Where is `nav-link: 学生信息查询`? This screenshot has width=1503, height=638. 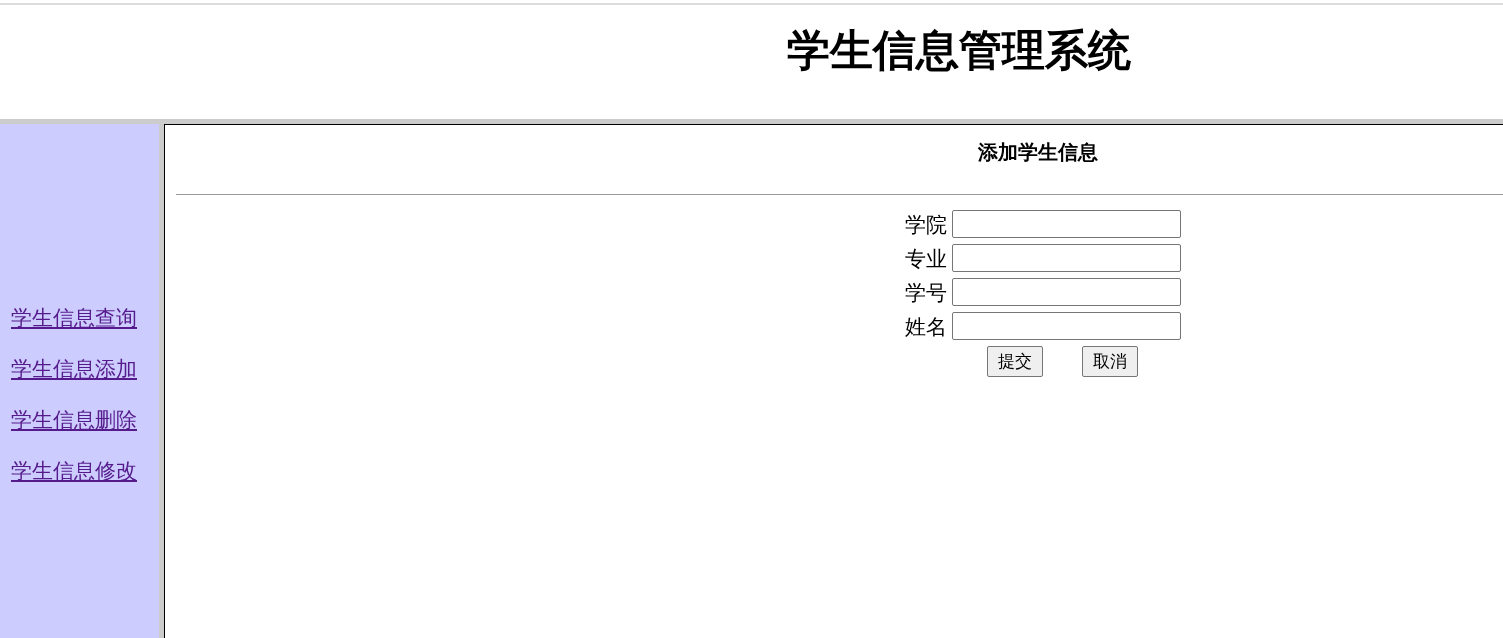 nav-link: 学生信息查询 is located at coordinates (74, 317).